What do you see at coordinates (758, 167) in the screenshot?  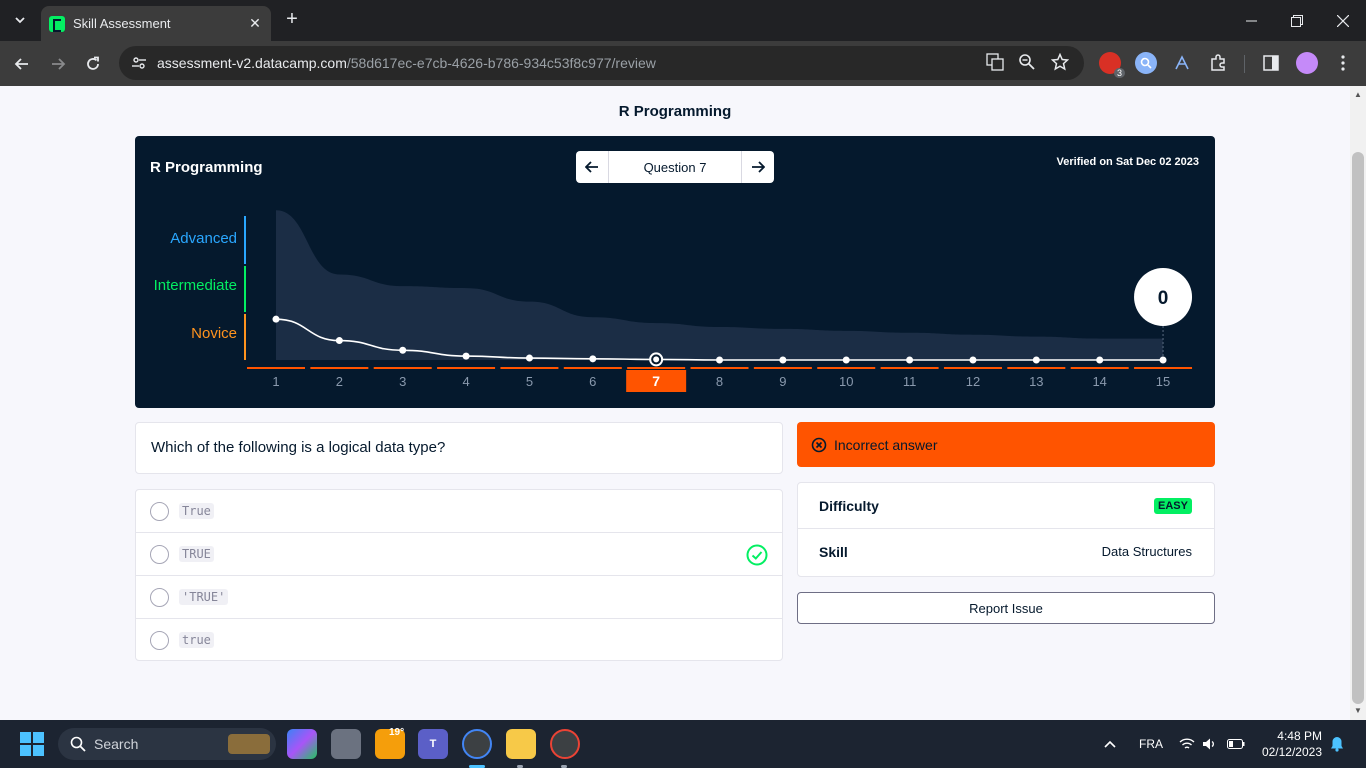 I see `next-question-button` at bounding box center [758, 167].